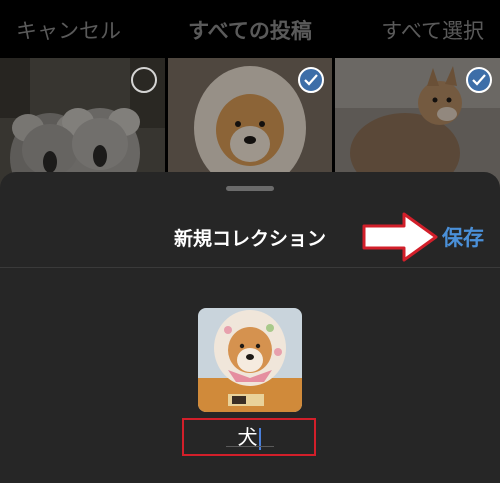 This screenshot has width=500, height=483. What do you see at coordinates (432, 30) in the screenshot?
I see `select-all-button: すべて選択` at bounding box center [432, 30].